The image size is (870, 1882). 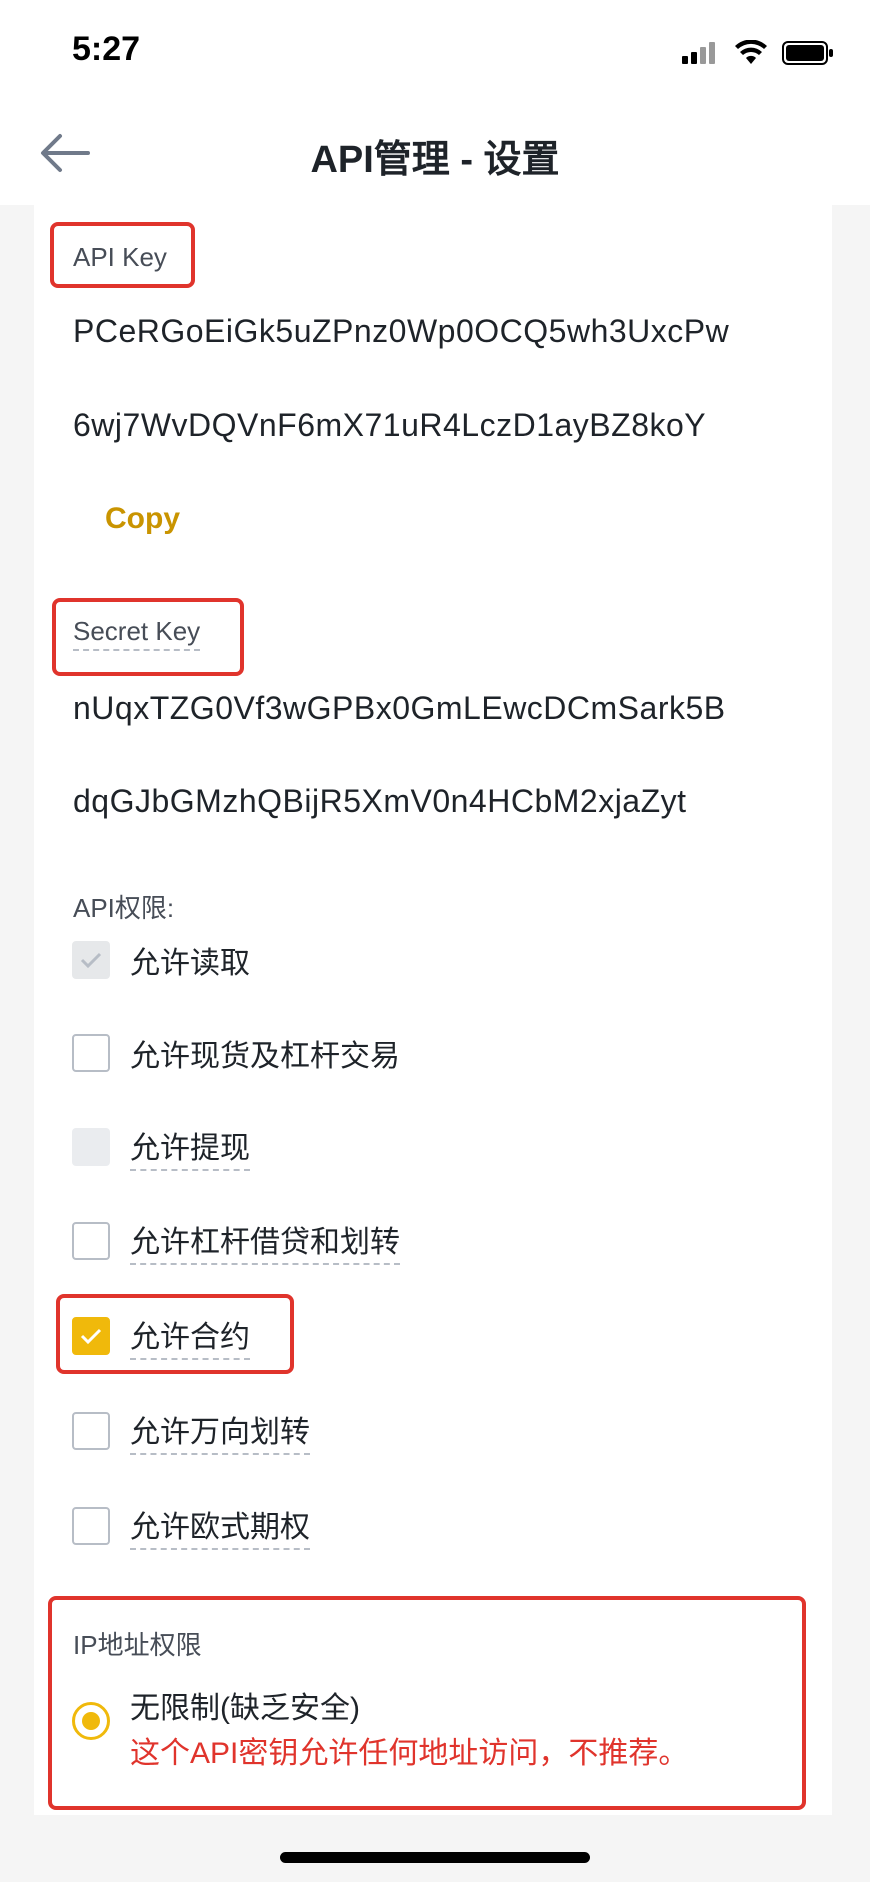 I want to click on page-title: API管理 - 设置, so click(x=435, y=160).